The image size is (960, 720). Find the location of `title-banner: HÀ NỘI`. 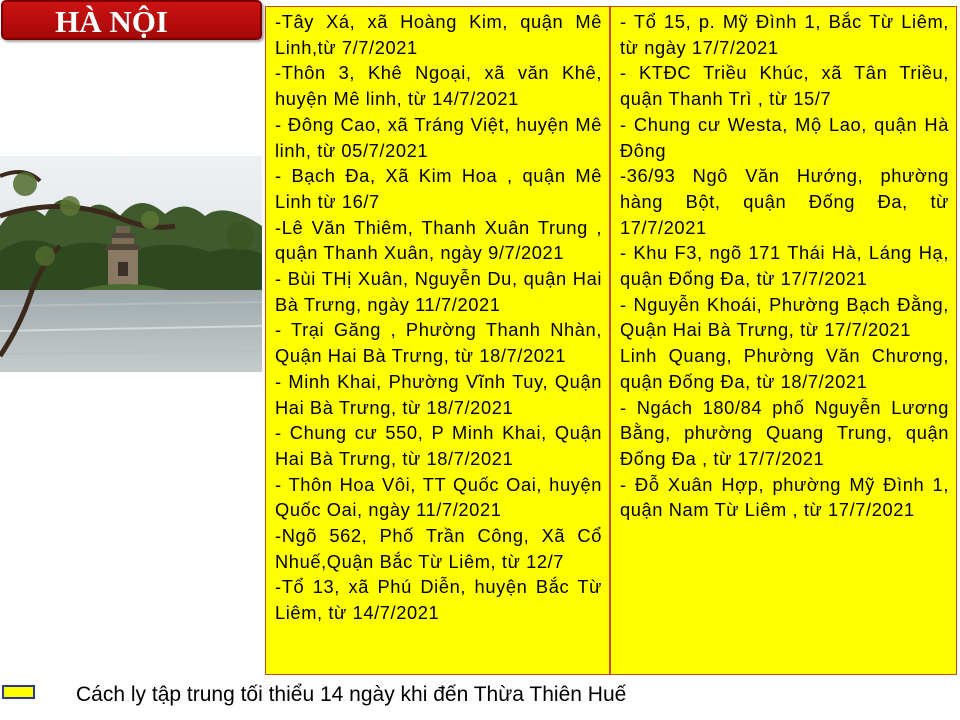

title-banner: HÀ NỘI is located at coordinates (131, 20).